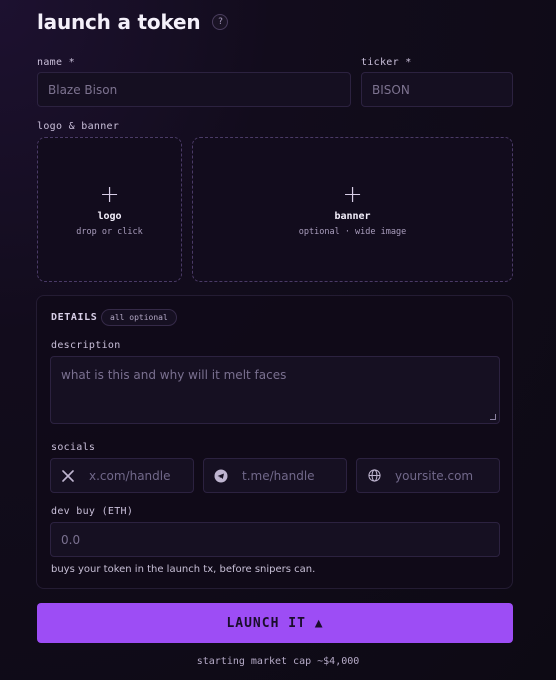 The height and width of the screenshot is (680, 556). What do you see at coordinates (386, 62) in the screenshot?
I see `ticker-label: ticker *` at bounding box center [386, 62].